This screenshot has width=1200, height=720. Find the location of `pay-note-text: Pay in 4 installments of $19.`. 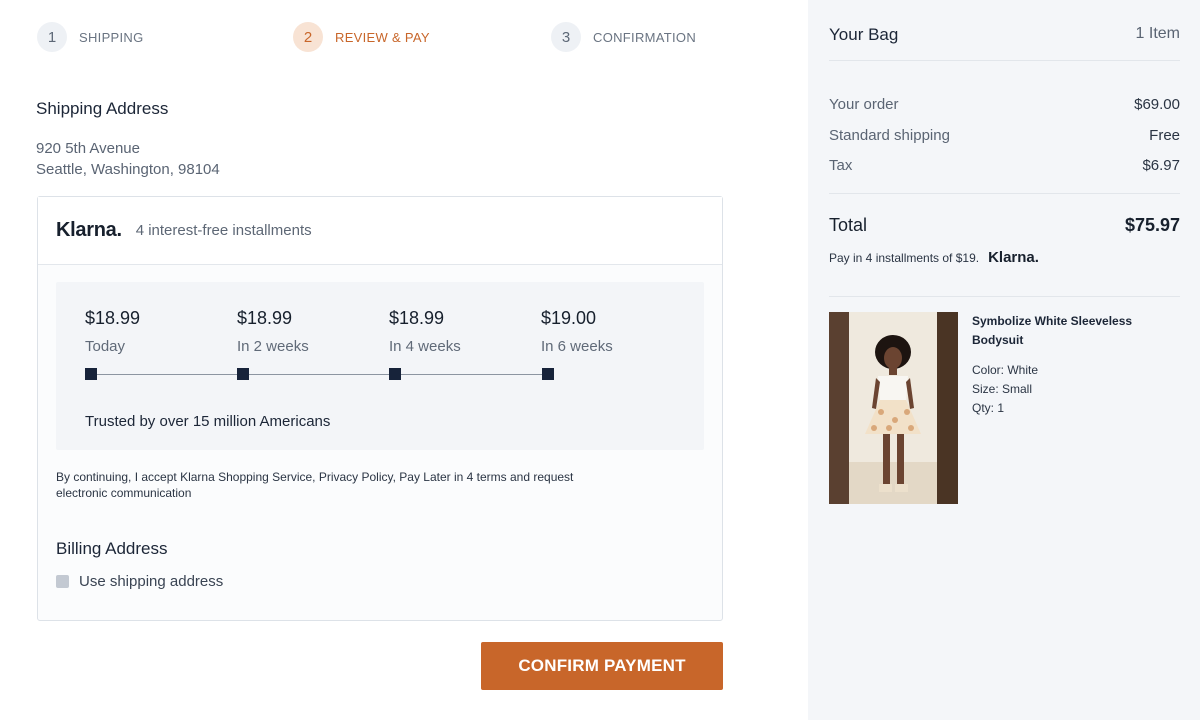

pay-note-text: Pay in 4 installments of $19. is located at coordinates (904, 257).